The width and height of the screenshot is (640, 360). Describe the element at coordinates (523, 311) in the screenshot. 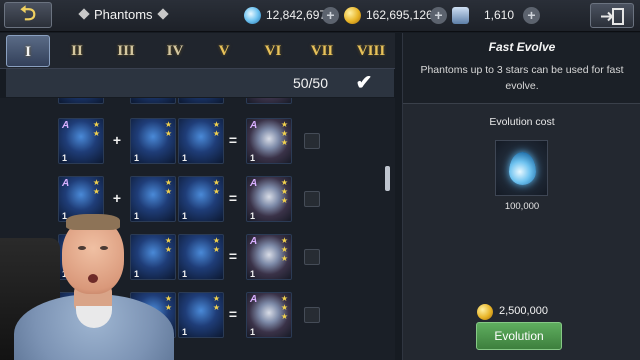

I see `gold-cost-amount: 2,500,000` at that location.